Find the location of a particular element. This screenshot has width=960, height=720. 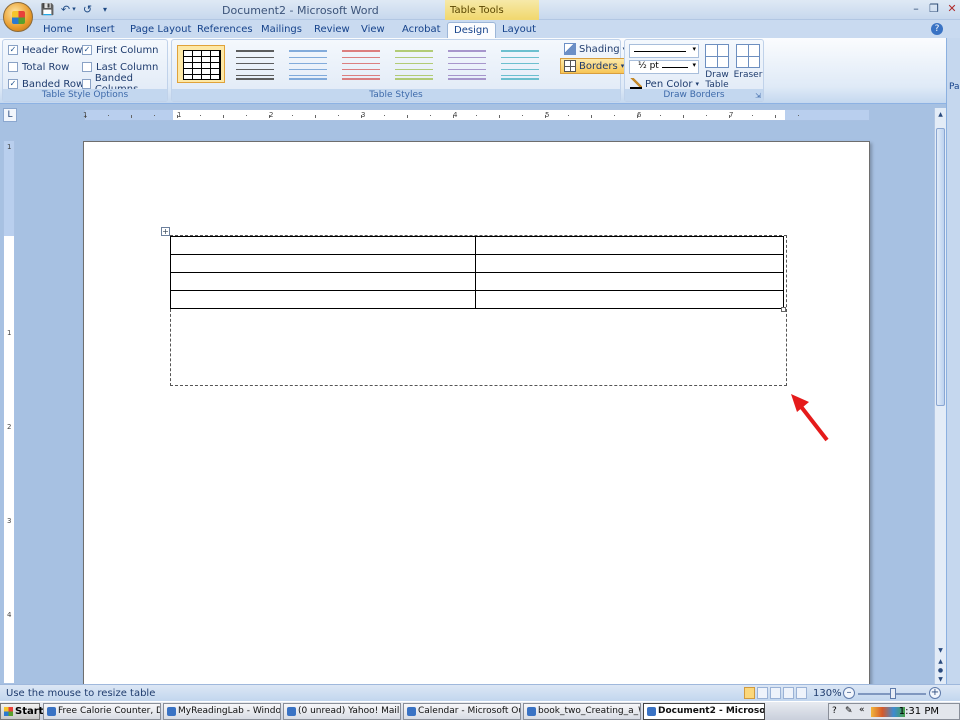

redo-icon: ↺ is located at coordinates (87, 9).